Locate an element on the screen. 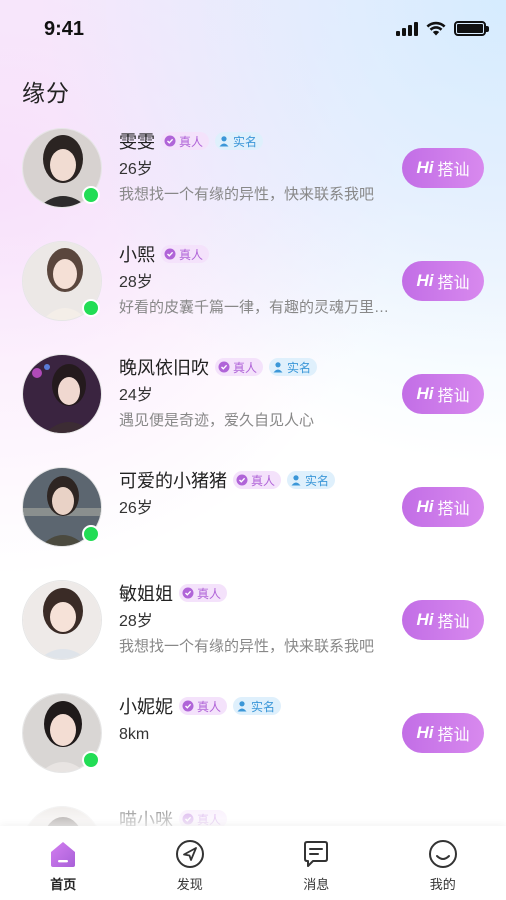  tab-profile: 我的 is located at coordinates (443, 863).